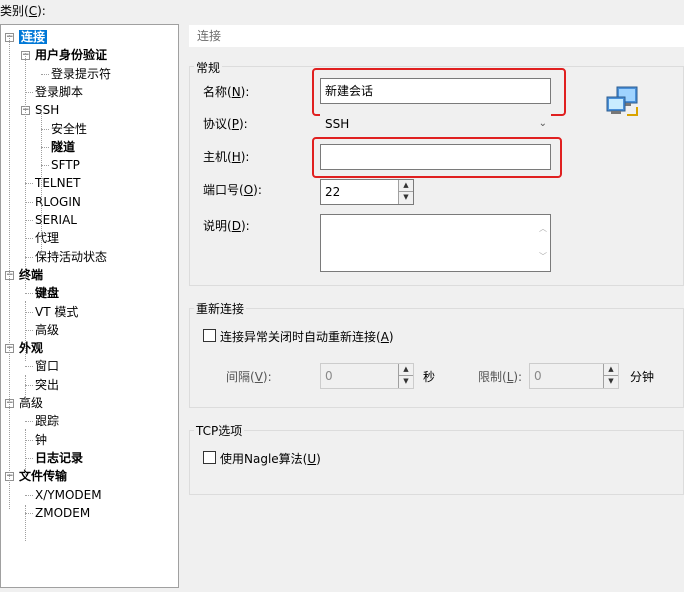  I want to click on tree-item: 用户身份验证, so click(71, 55).